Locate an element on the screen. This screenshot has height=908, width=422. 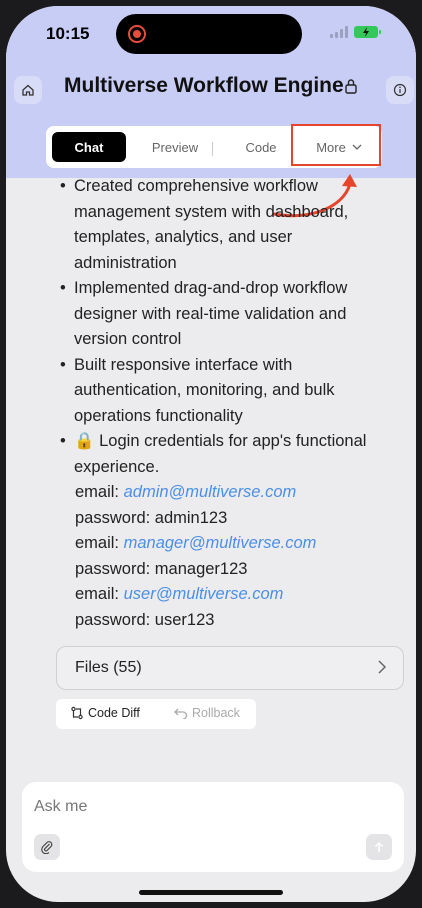
code-diff-button: Code Diff is located at coordinates (105, 713).